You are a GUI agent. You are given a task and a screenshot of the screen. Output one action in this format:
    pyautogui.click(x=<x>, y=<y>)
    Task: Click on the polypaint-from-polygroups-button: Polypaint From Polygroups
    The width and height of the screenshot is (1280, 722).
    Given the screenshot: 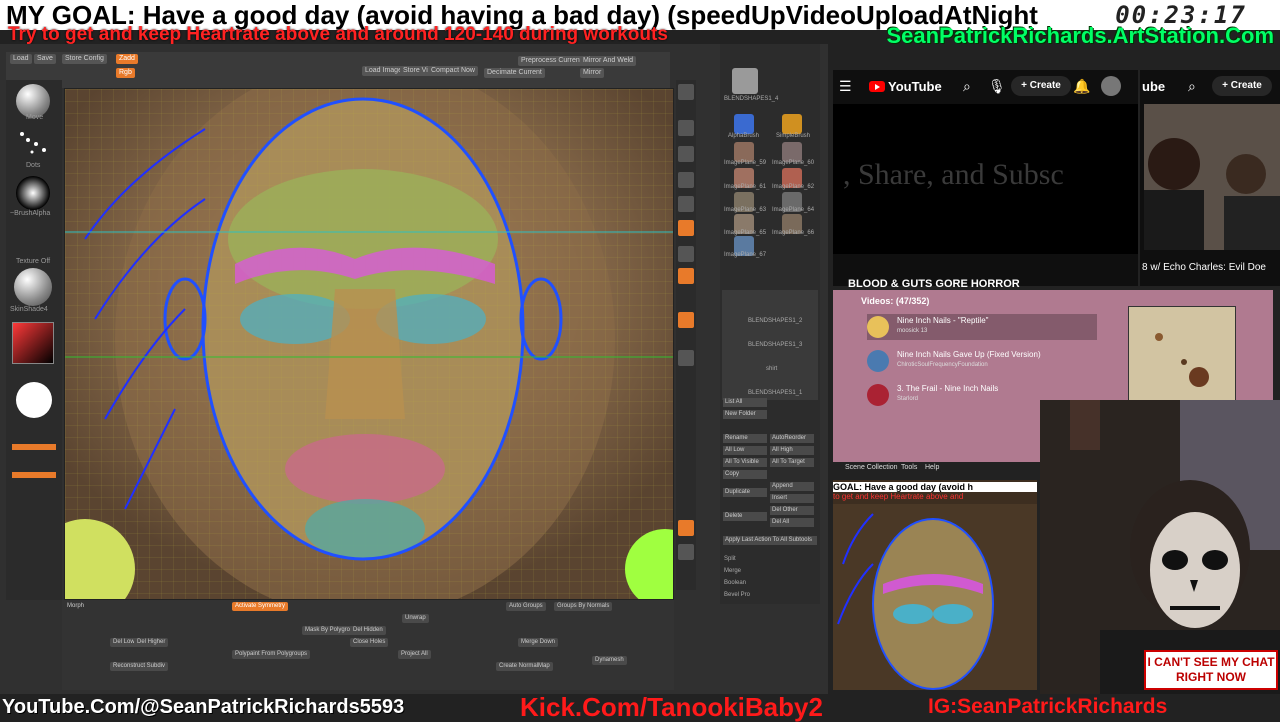 What is the action you would take?
    pyautogui.click(x=271, y=654)
    